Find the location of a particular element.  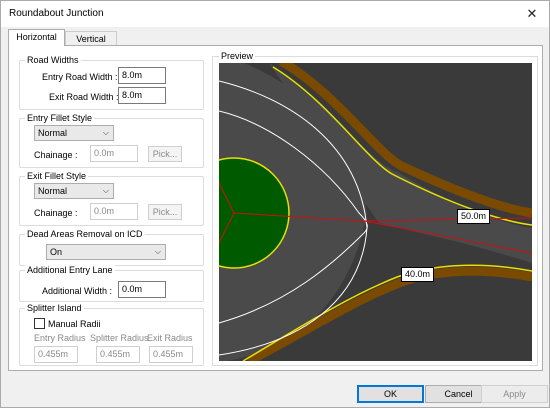

additional-lane-title: Additional Entry Lane is located at coordinates (70, 270).